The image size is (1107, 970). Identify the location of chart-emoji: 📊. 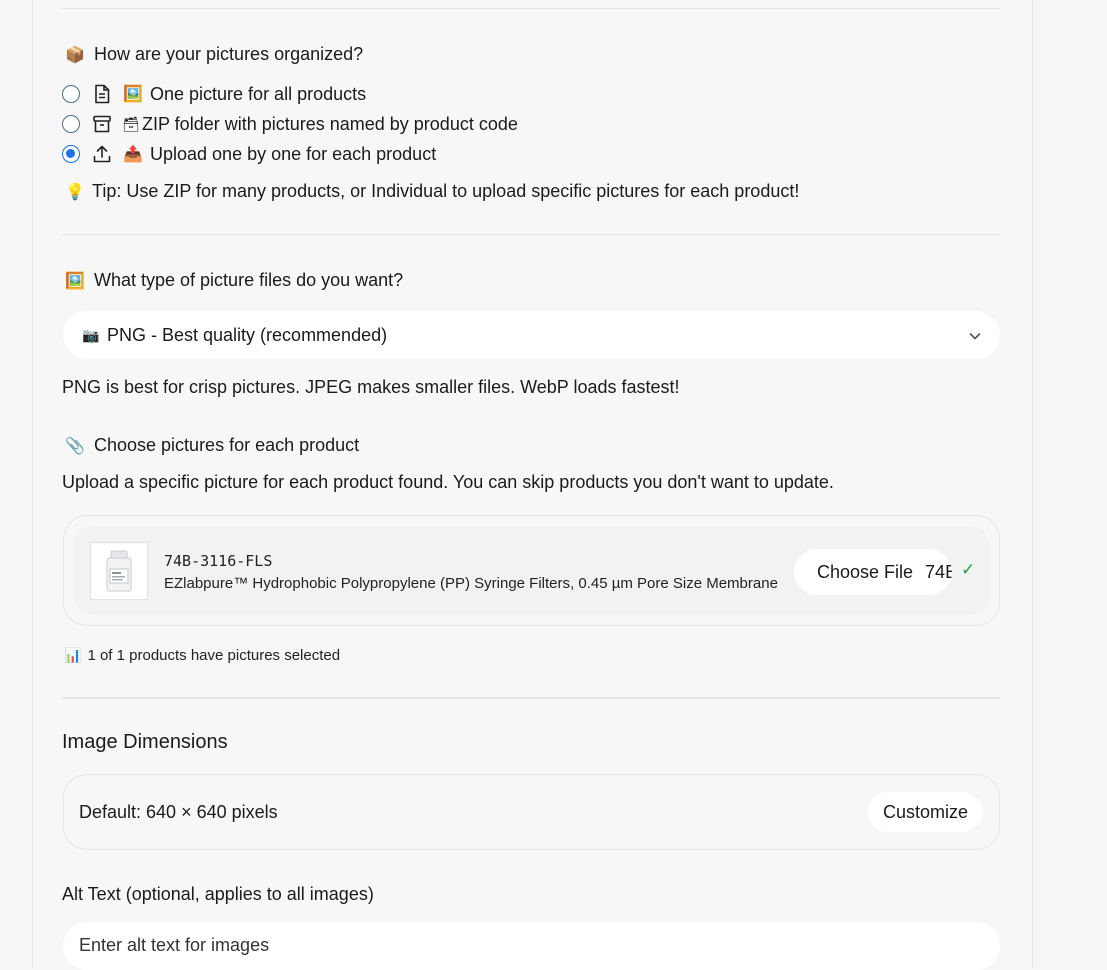
(73, 655).